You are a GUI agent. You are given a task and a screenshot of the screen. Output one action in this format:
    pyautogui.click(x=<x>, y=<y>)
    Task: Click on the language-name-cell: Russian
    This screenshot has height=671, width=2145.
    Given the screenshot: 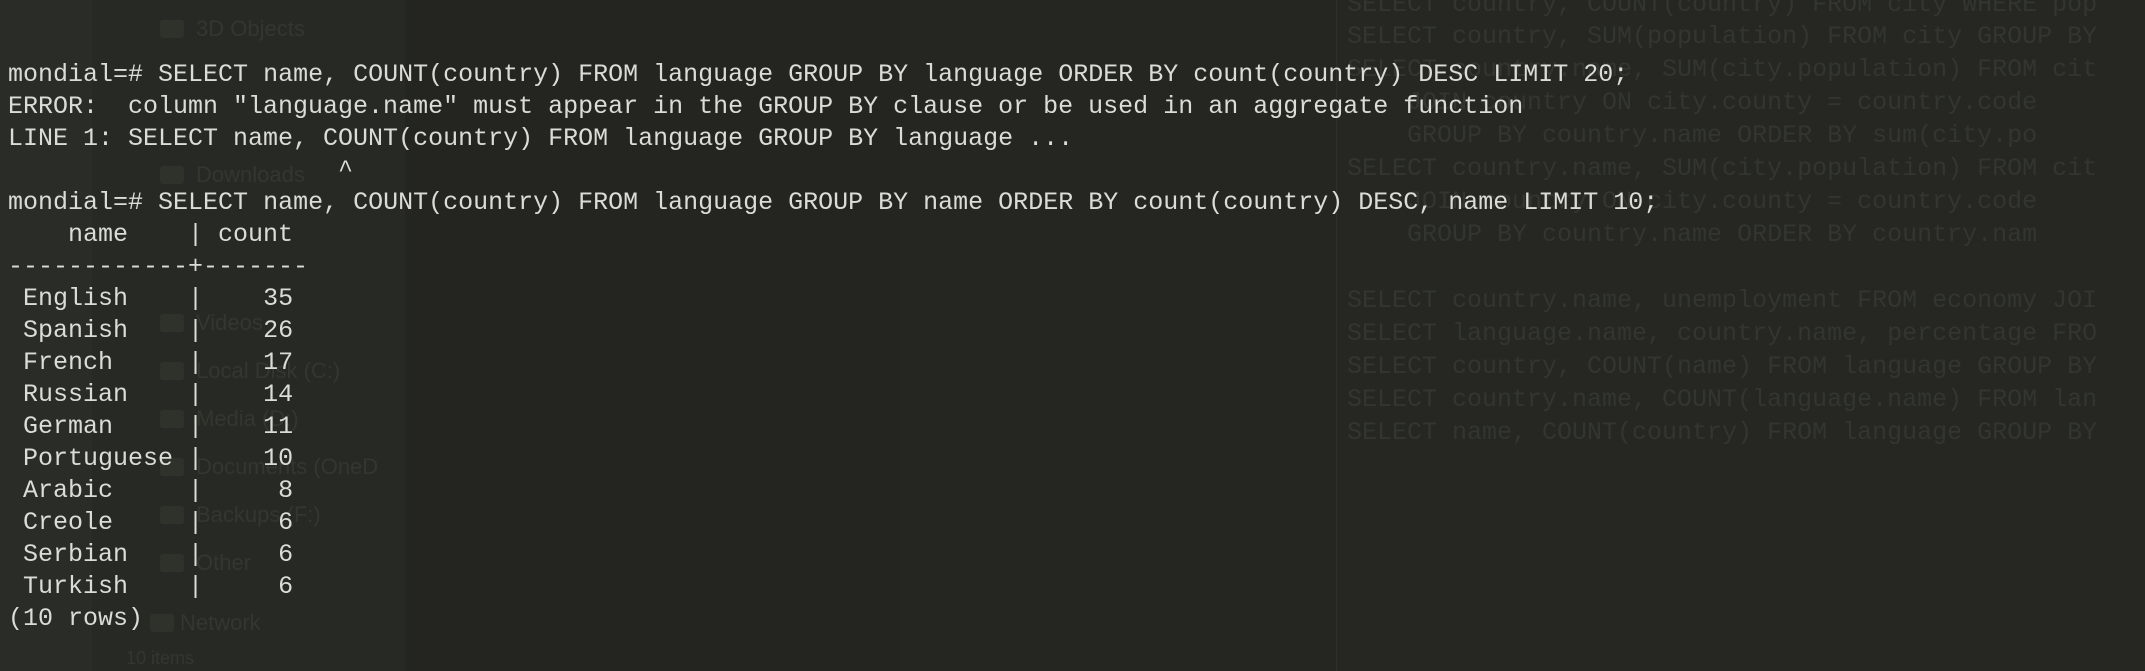 What is the action you would take?
    pyautogui.click(x=76, y=394)
    